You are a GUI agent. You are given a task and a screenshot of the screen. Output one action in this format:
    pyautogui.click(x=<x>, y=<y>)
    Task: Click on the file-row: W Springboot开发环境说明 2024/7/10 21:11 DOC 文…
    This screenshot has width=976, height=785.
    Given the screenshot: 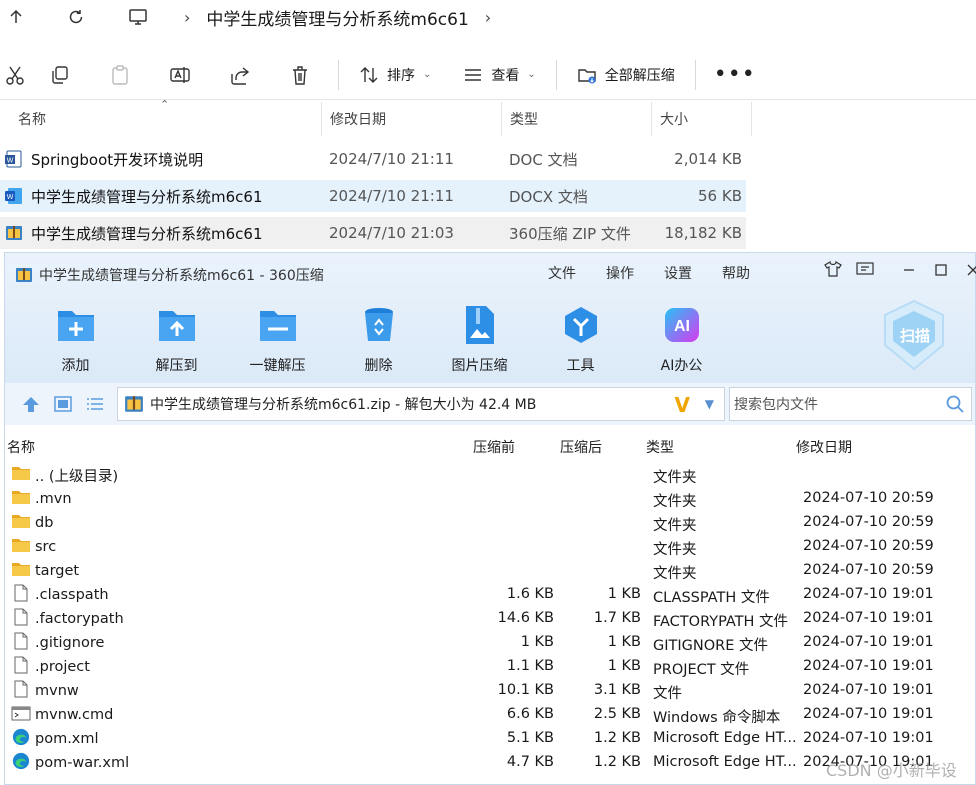 What is the action you would take?
    pyautogui.click(x=375, y=159)
    